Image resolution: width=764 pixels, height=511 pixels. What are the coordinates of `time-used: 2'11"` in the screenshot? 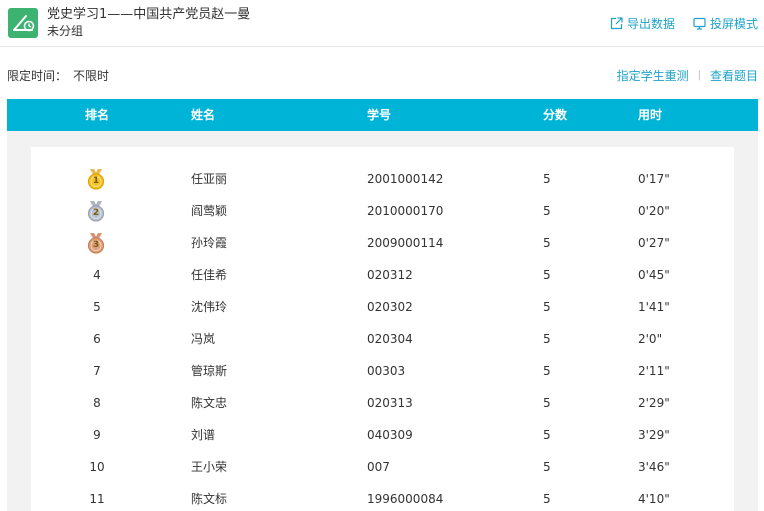 It's located at (654, 371).